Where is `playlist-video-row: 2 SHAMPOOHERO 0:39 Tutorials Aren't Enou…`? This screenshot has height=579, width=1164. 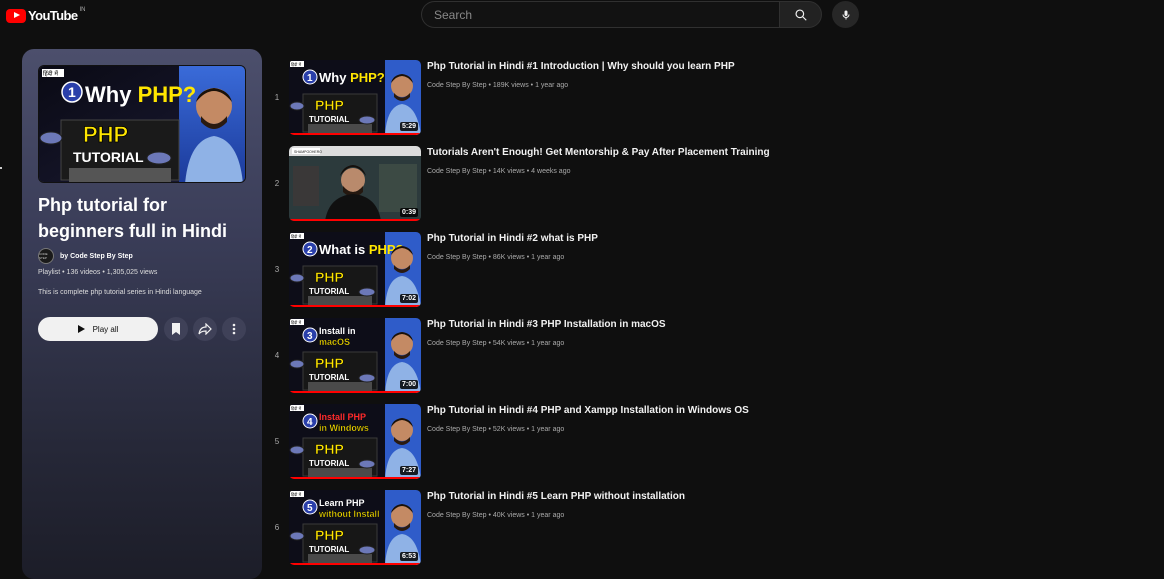
playlist-video-row: 2 SHAMPOOHERO 0:39 Tutorials Aren't Enou… is located at coordinates (542, 185).